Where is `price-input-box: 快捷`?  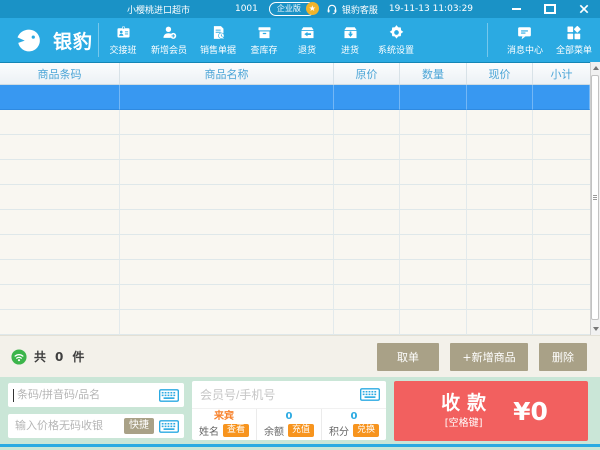 price-input-box: 快捷 is located at coordinates (96, 426).